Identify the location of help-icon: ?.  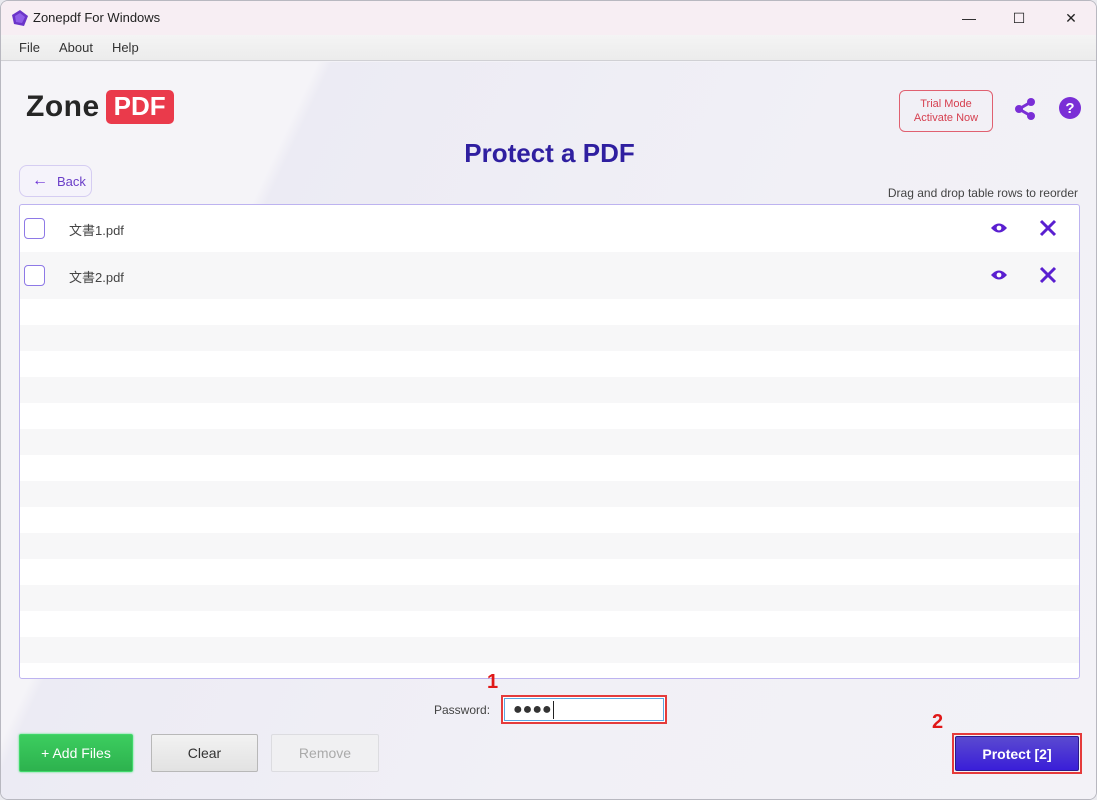
(1070, 108).